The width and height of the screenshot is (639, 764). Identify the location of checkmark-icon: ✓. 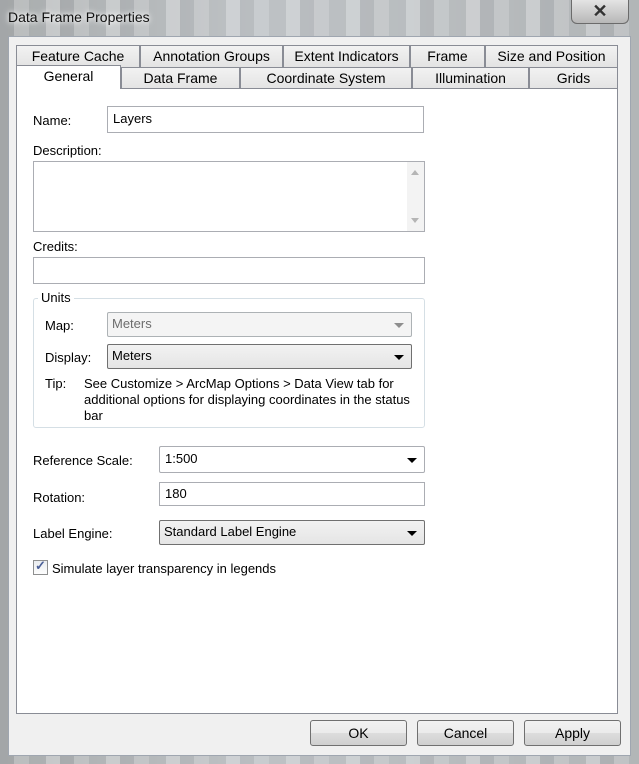
(40, 565).